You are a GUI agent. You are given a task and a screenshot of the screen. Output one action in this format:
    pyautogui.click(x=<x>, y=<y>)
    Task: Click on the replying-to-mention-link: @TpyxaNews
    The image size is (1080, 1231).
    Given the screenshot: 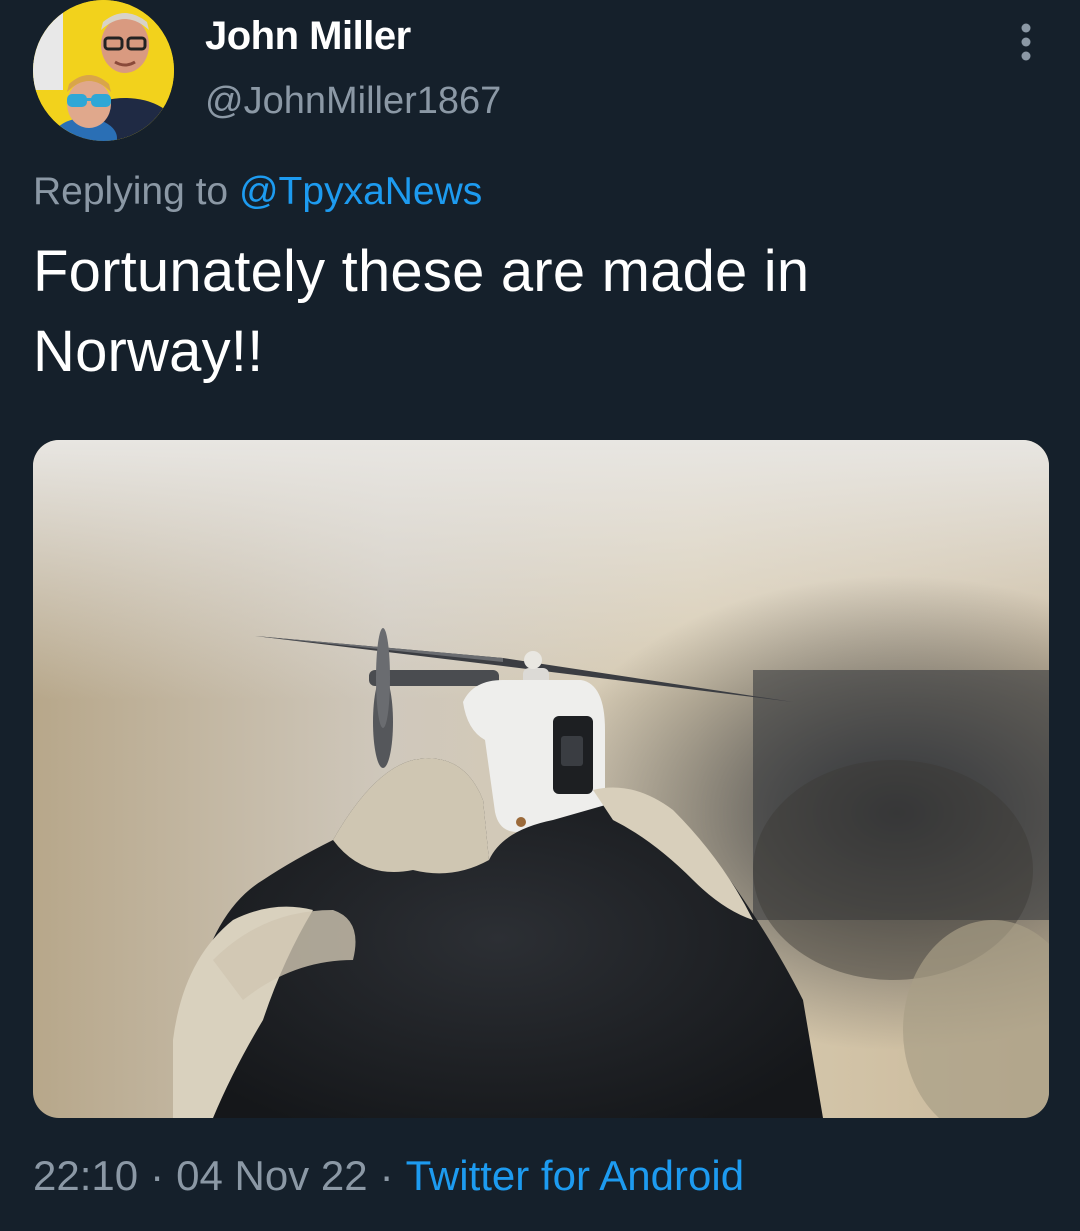 What is the action you would take?
    pyautogui.click(x=360, y=191)
    